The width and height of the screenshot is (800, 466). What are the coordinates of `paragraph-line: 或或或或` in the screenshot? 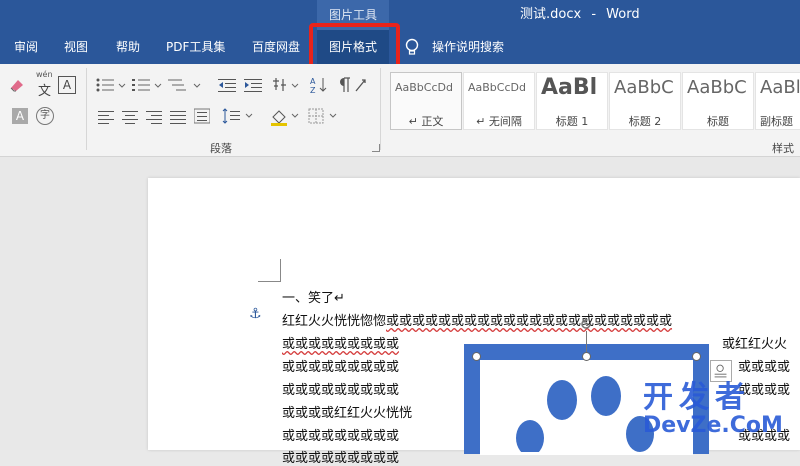 It's located at (764, 365).